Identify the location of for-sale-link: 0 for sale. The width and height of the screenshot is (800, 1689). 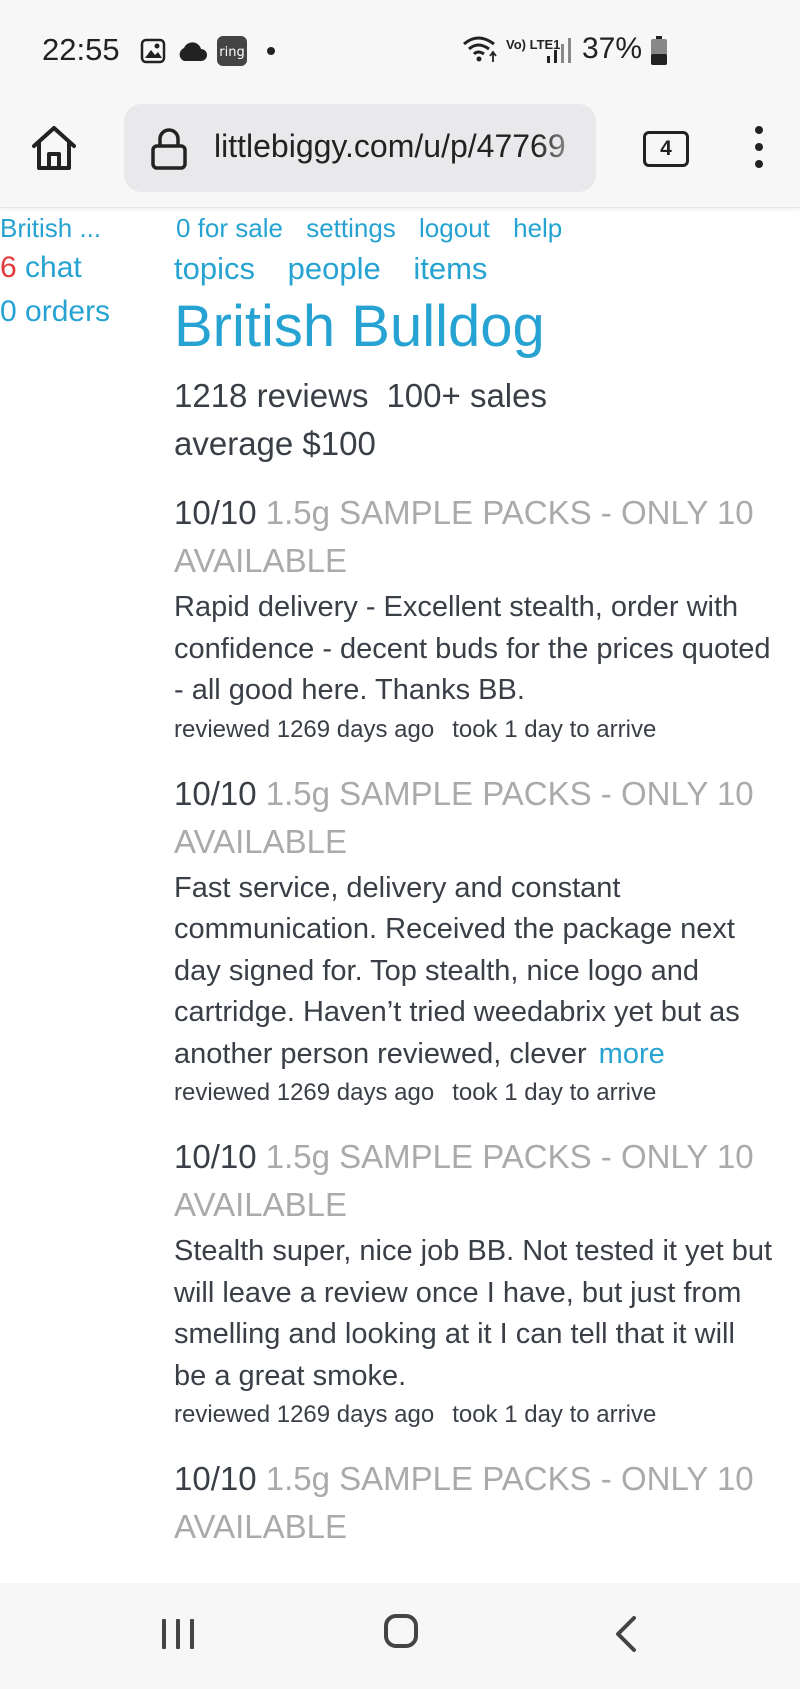
(229, 228).